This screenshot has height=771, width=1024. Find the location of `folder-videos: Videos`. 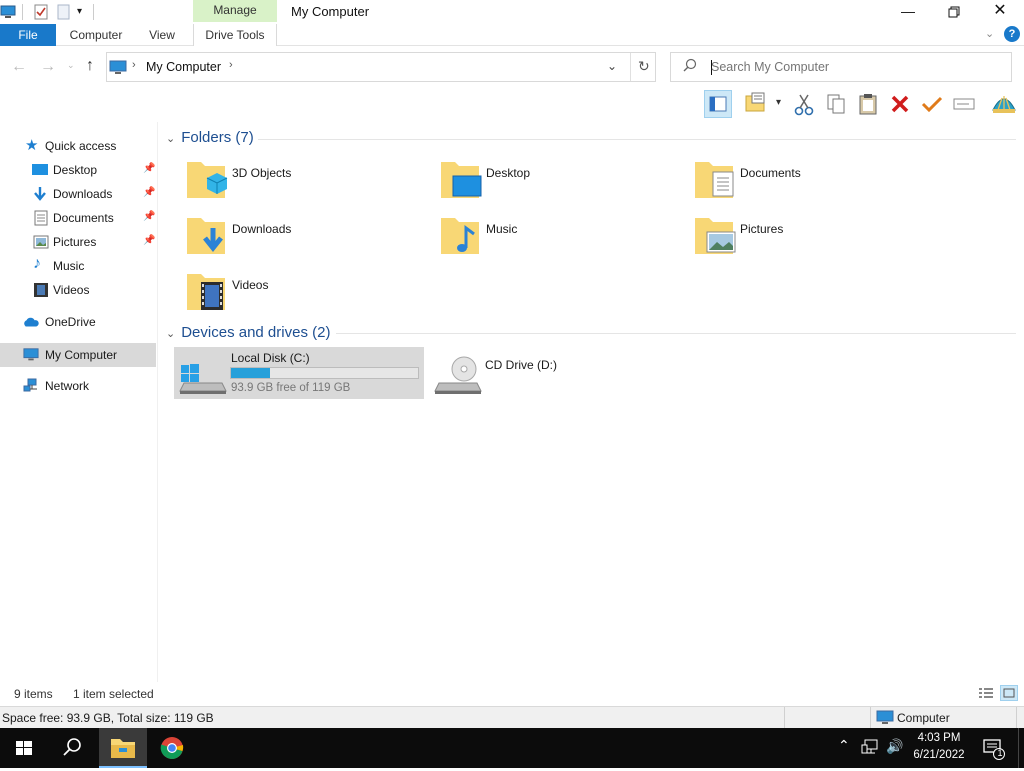

folder-videos: Videos is located at coordinates (295, 294).